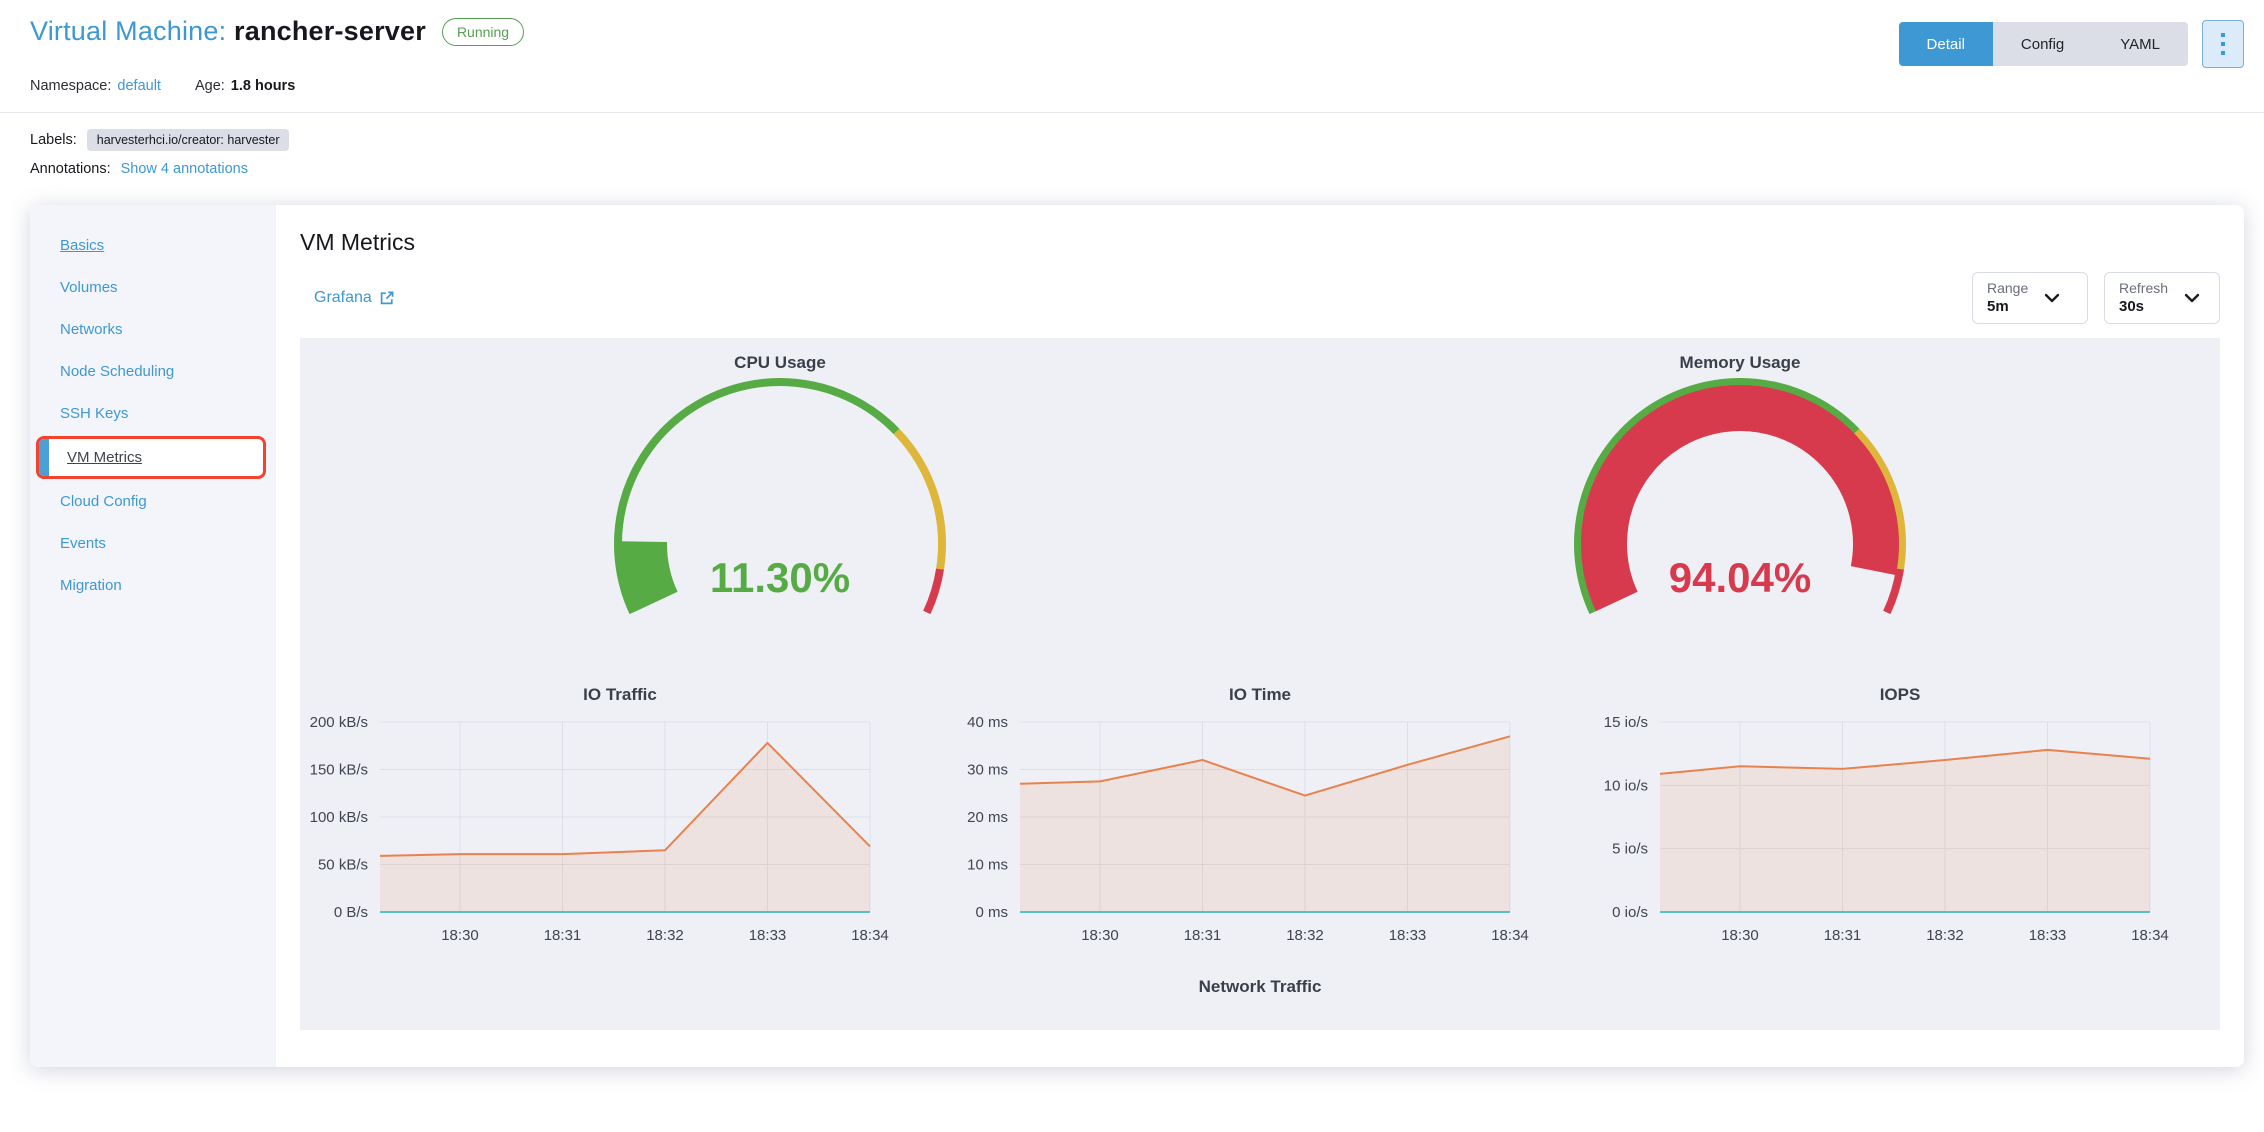 The width and height of the screenshot is (2264, 1132). I want to click on chart-title: IO Time, so click(1260, 694).